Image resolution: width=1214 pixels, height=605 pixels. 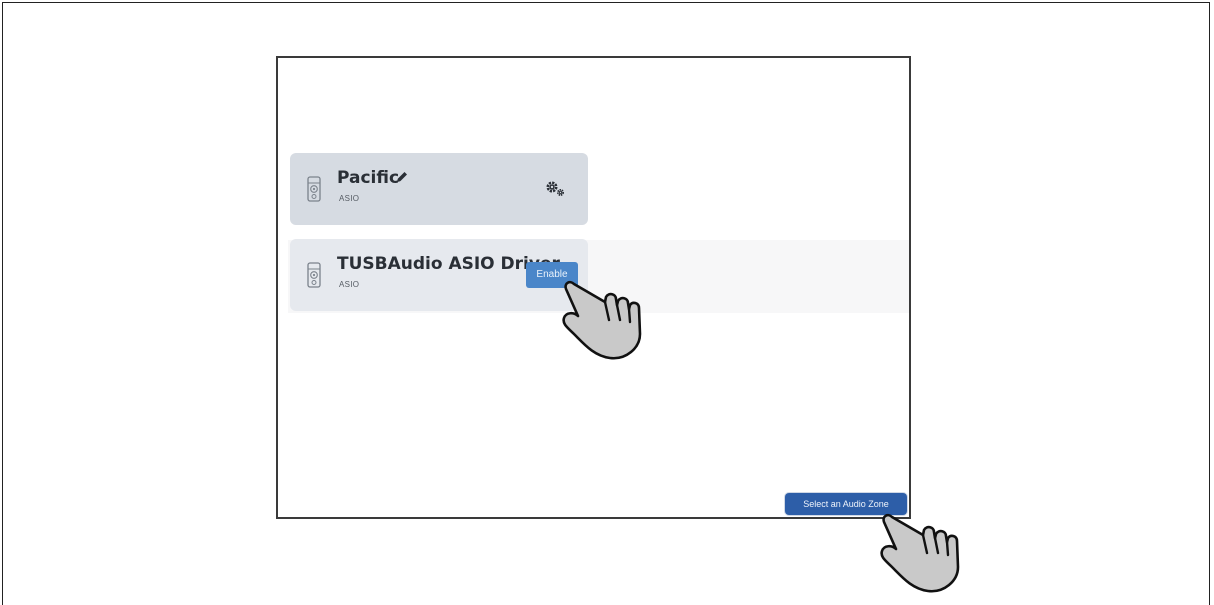 I want to click on pencil-icon, so click(x=402, y=177).